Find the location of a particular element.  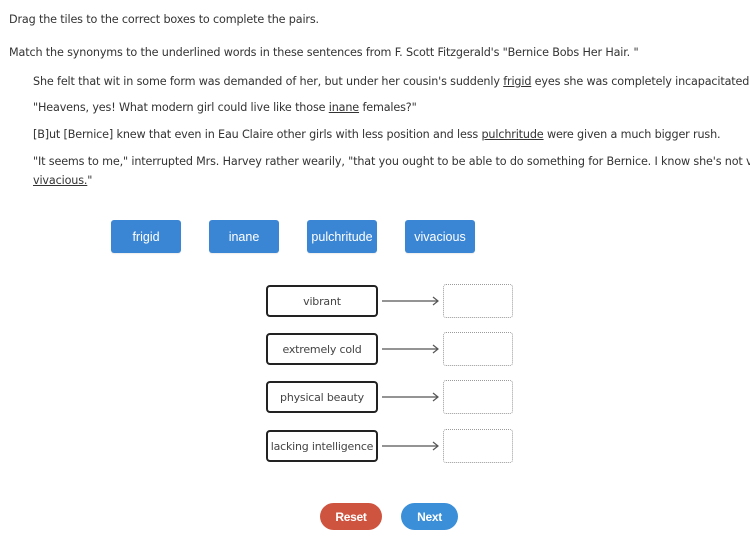

term-physical-beauty: physical beauty is located at coordinates (322, 397).